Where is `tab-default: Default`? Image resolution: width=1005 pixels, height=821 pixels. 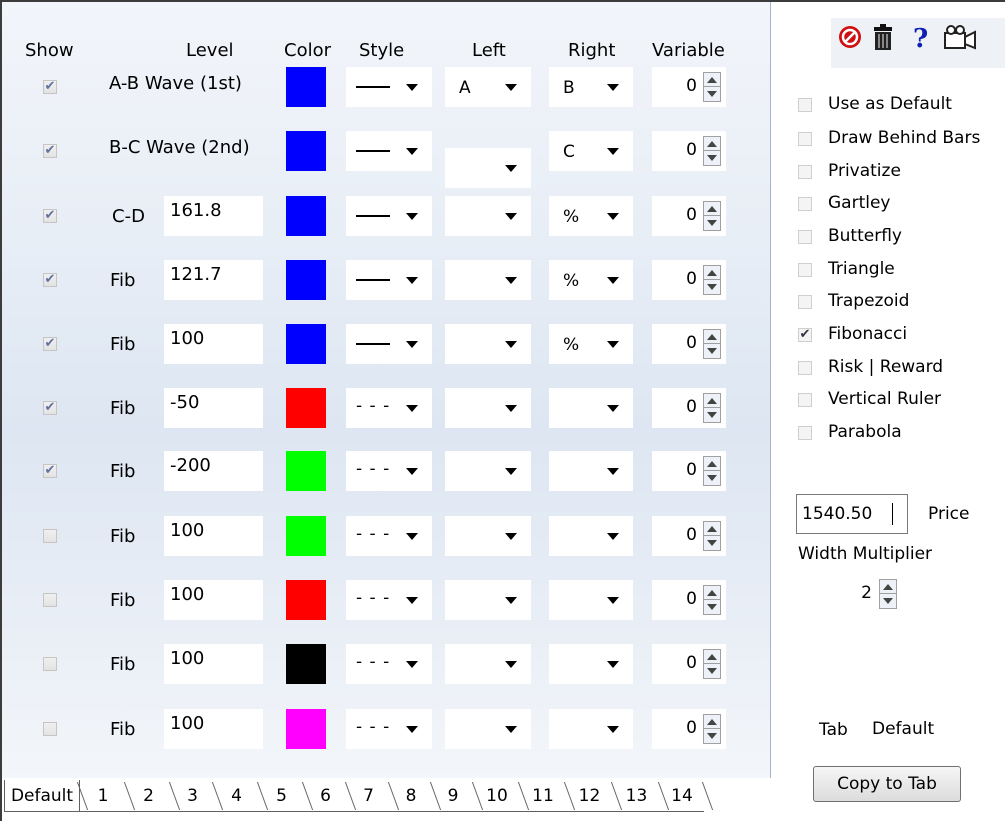
tab-default: Default is located at coordinates (42, 796).